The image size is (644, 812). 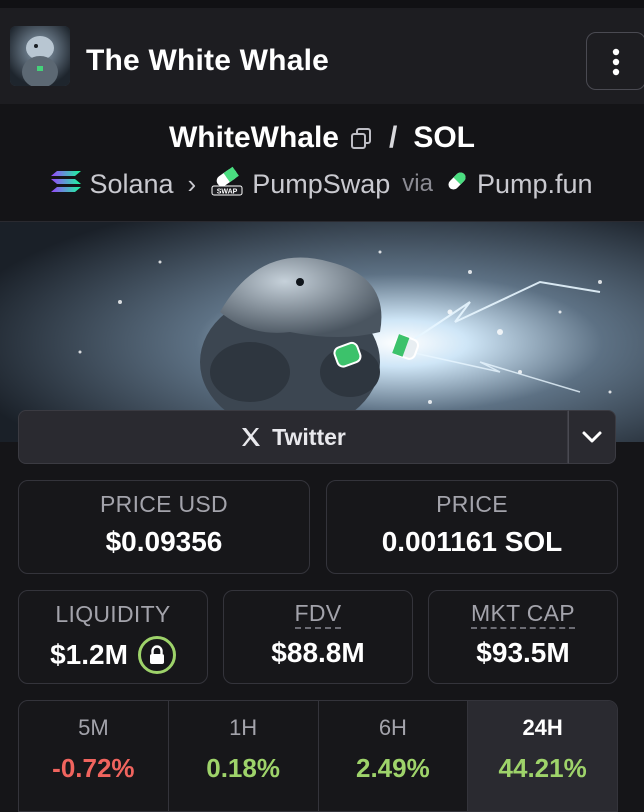 What do you see at coordinates (457, 184) in the screenshot?
I see `pumpfun-icon` at bounding box center [457, 184].